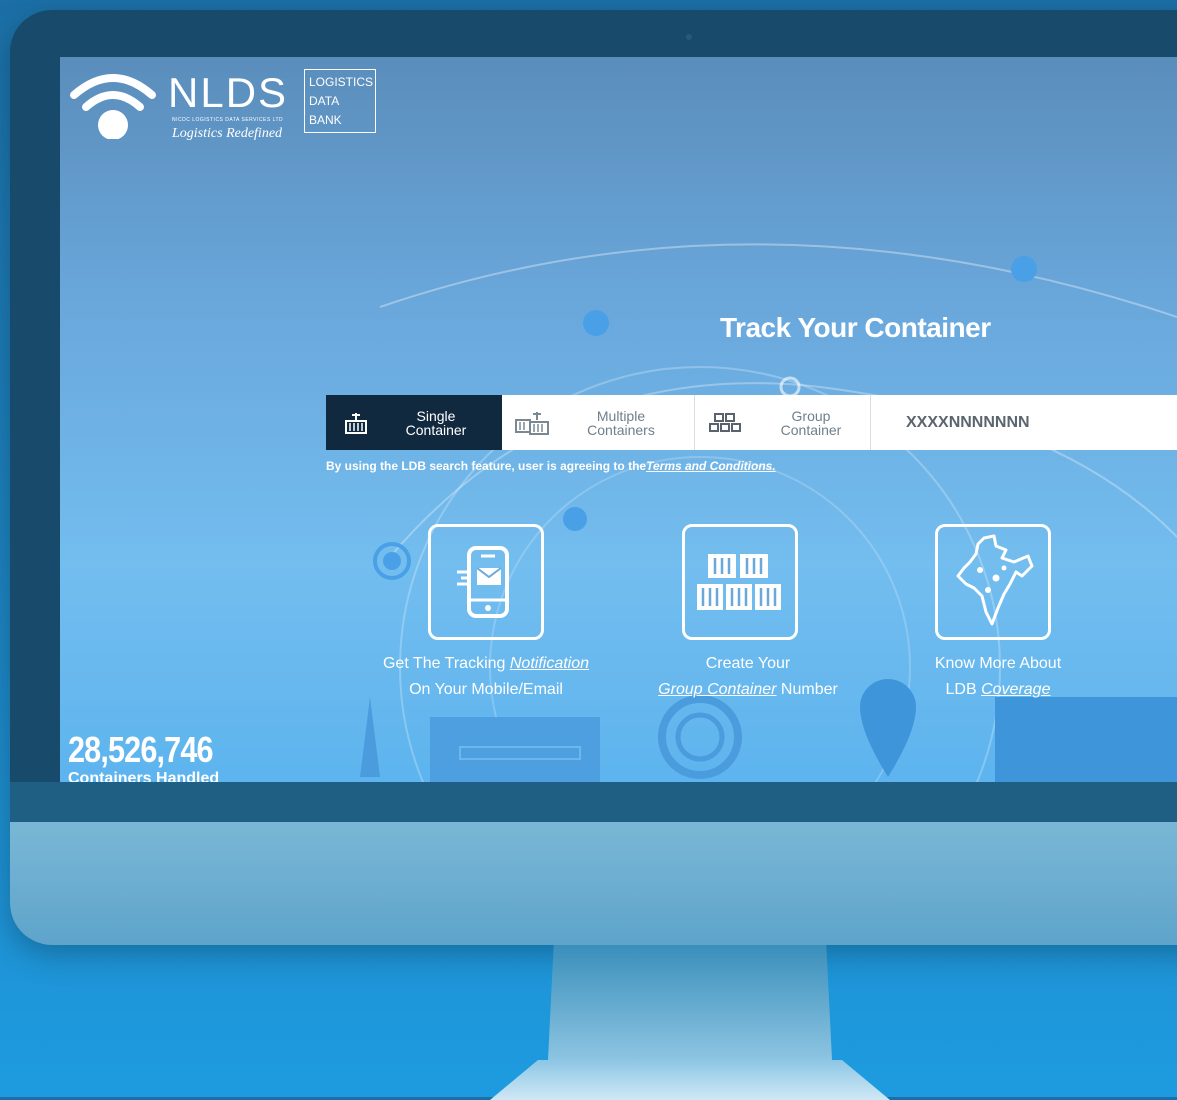 The width and height of the screenshot is (1177, 1100). Describe the element at coordinates (593, 803) in the screenshot. I see `monitor-bottom-bar` at that location.